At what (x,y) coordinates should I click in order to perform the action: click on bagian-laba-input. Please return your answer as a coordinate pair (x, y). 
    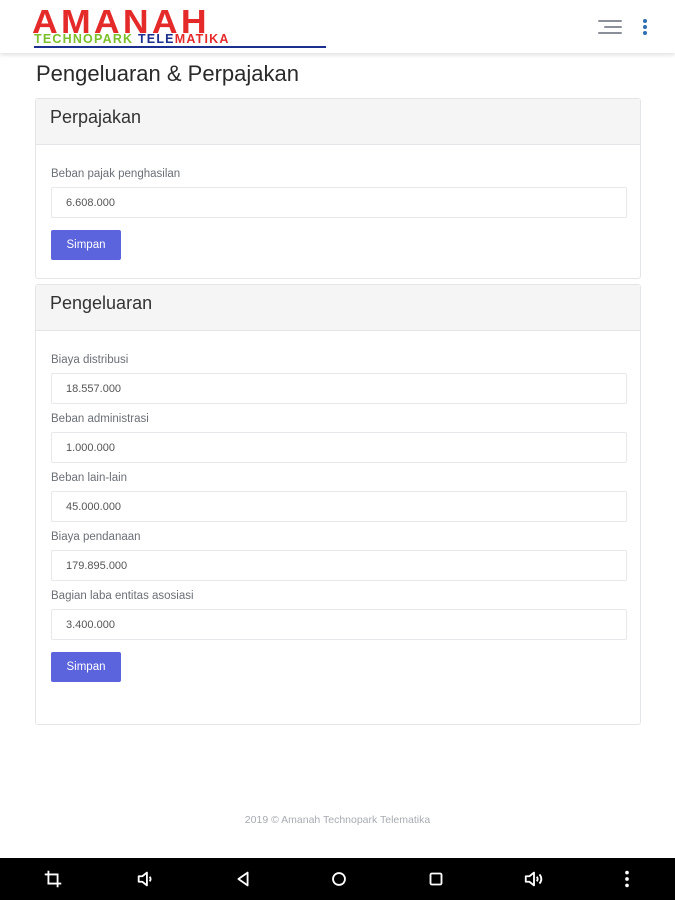
    Looking at the image, I should click on (339, 624).